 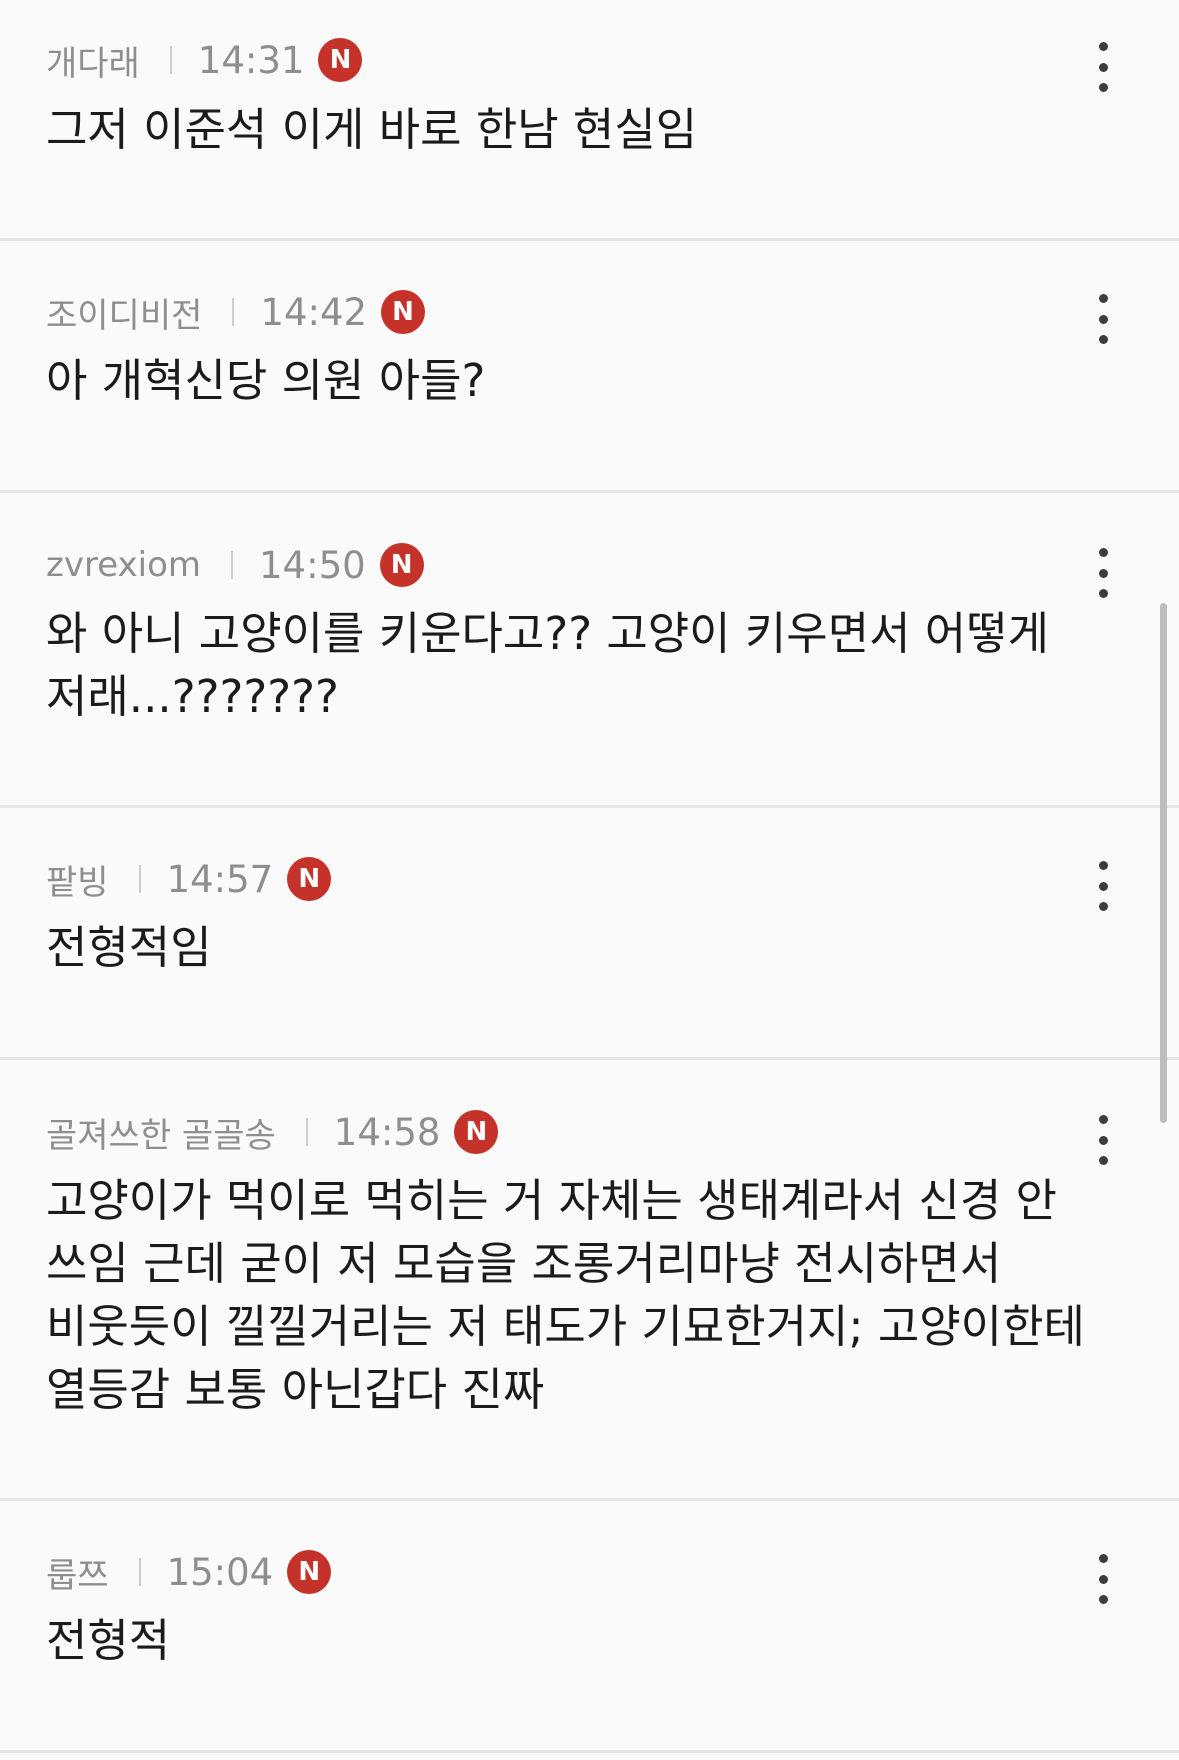 What do you see at coordinates (124, 312) in the screenshot?
I see `comment-author: 조이디비전` at bounding box center [124, 312].